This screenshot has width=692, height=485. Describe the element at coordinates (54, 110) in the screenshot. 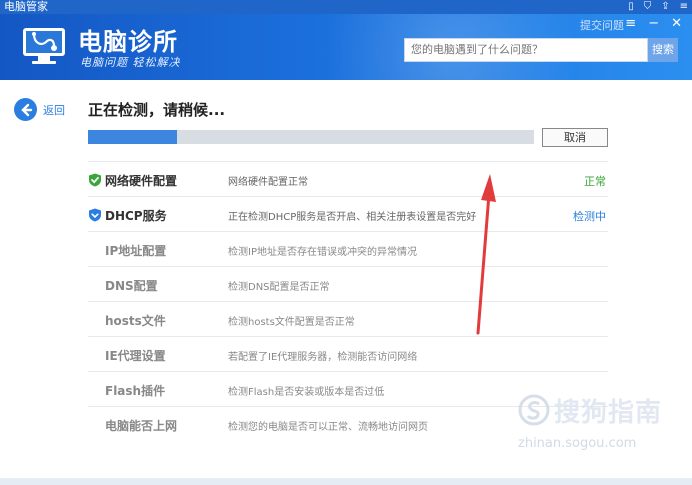

I see `back-label: 返回` at that location.